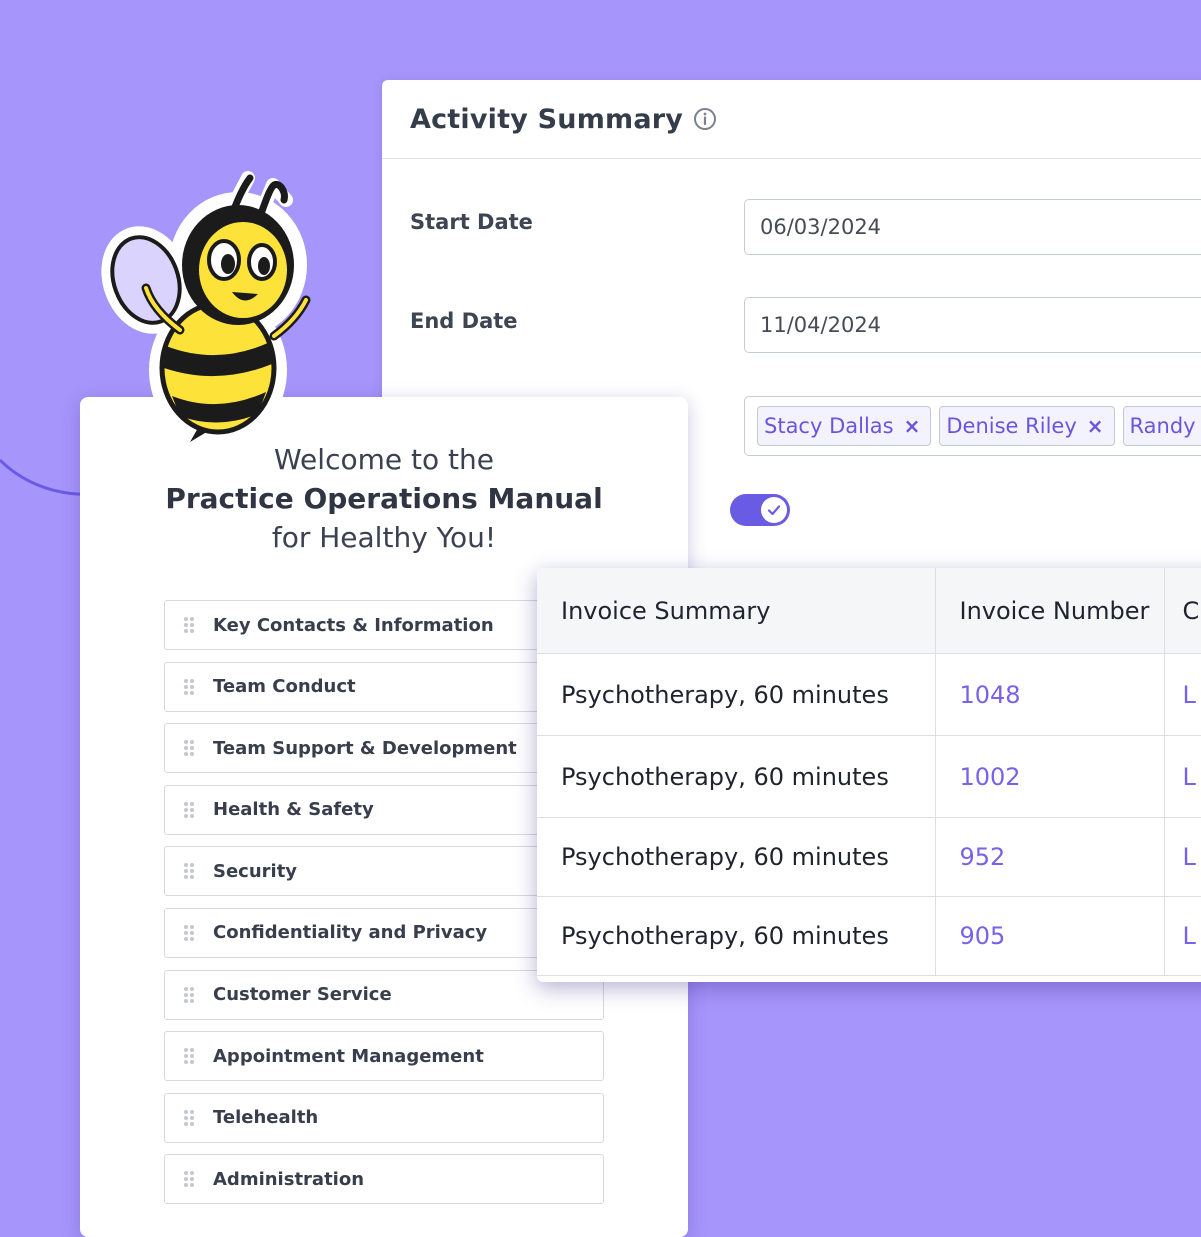 This screenshot has height=1237, width=1201. Describe the element at coordinates (284, 687) in the screenshot. I see `list-item-label: Team Conduct` at that location.